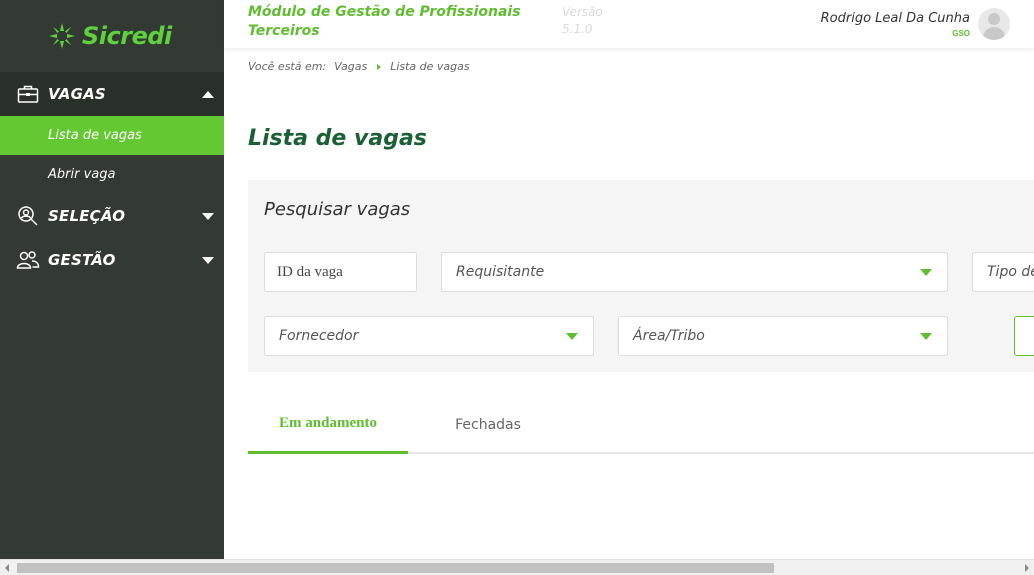 The height and width of the screenshot is (575, 1034). What do you see at coordinates (429, 336) in the screenshot?
I see `fornecedor-select: Fornecedor` at bounding box center [429, 336].